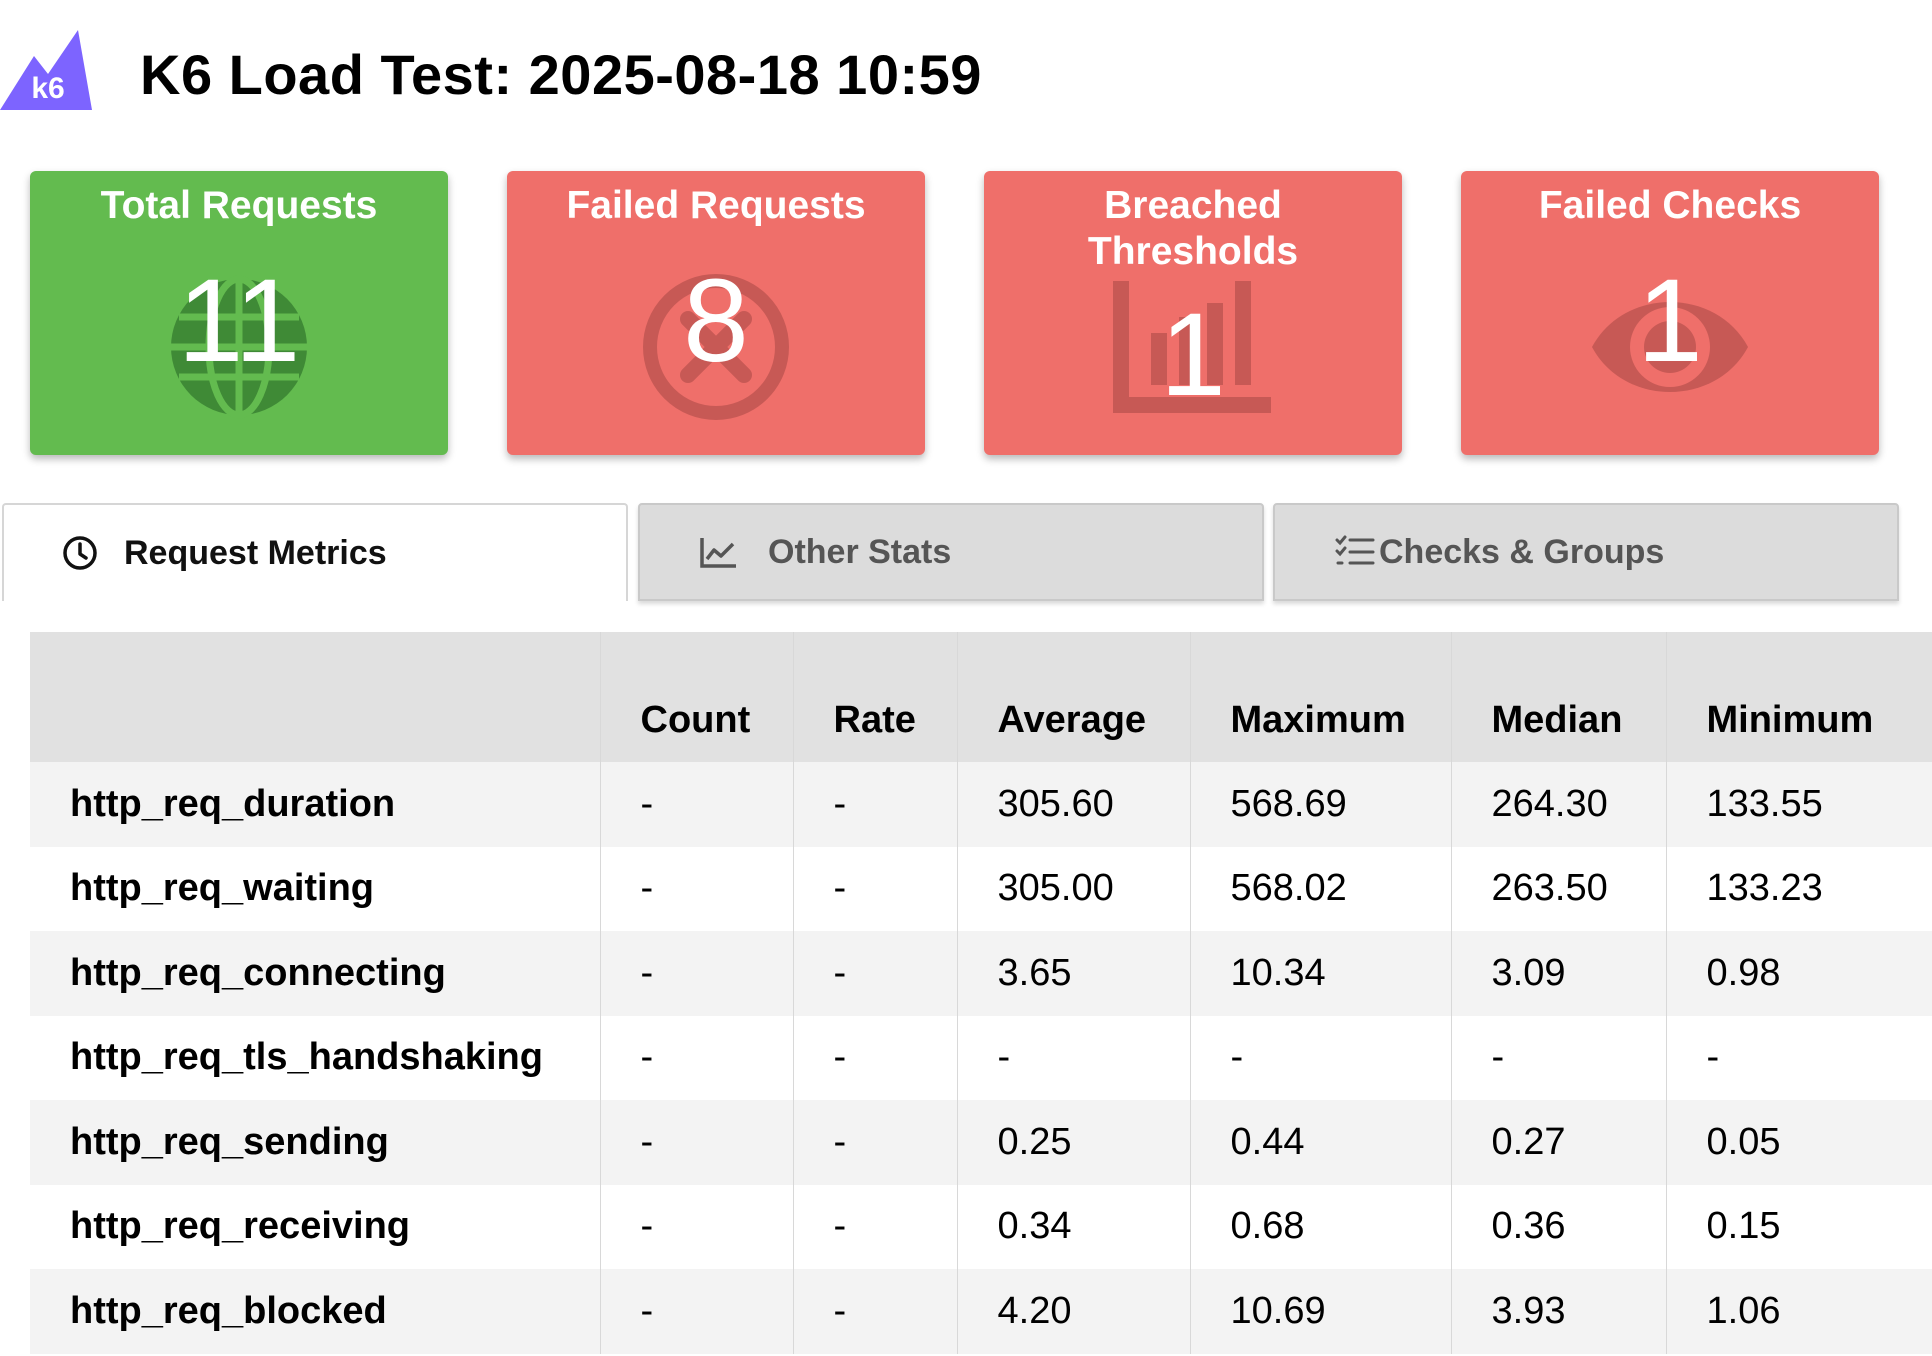 The width and height of the screenshot is (1932, 1356). What do you see at coordinates (1799, 697) in the screenshot?
I see `column-header: Minimum` at bounding box center [1799, 697].